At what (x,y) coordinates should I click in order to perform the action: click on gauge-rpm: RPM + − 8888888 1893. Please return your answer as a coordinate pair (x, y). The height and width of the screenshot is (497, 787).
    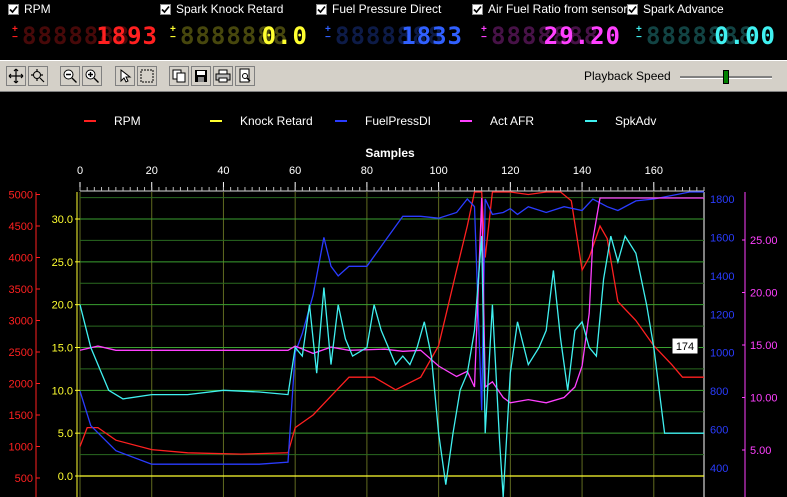
    Looking at the image, I should click on (83, 30).